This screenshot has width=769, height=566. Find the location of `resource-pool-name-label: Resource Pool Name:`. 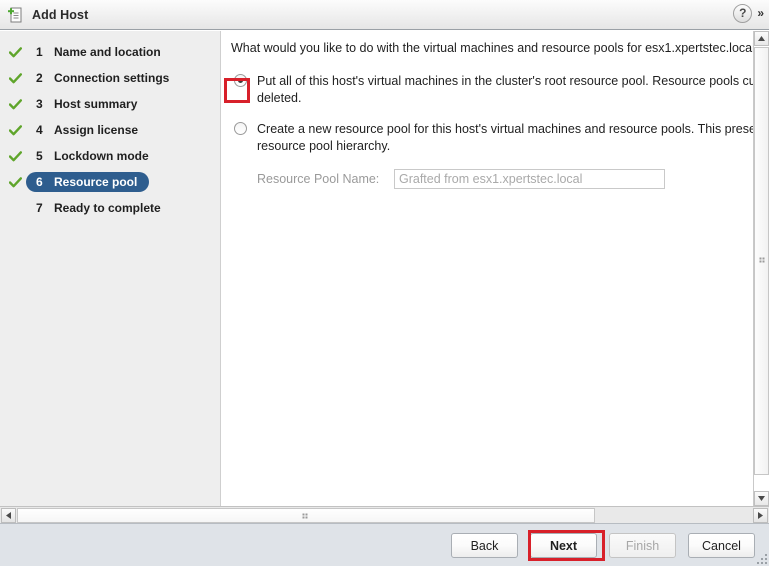

resource-pool-name-label: Resource Pool Name: is located at coordinates (318, 179).